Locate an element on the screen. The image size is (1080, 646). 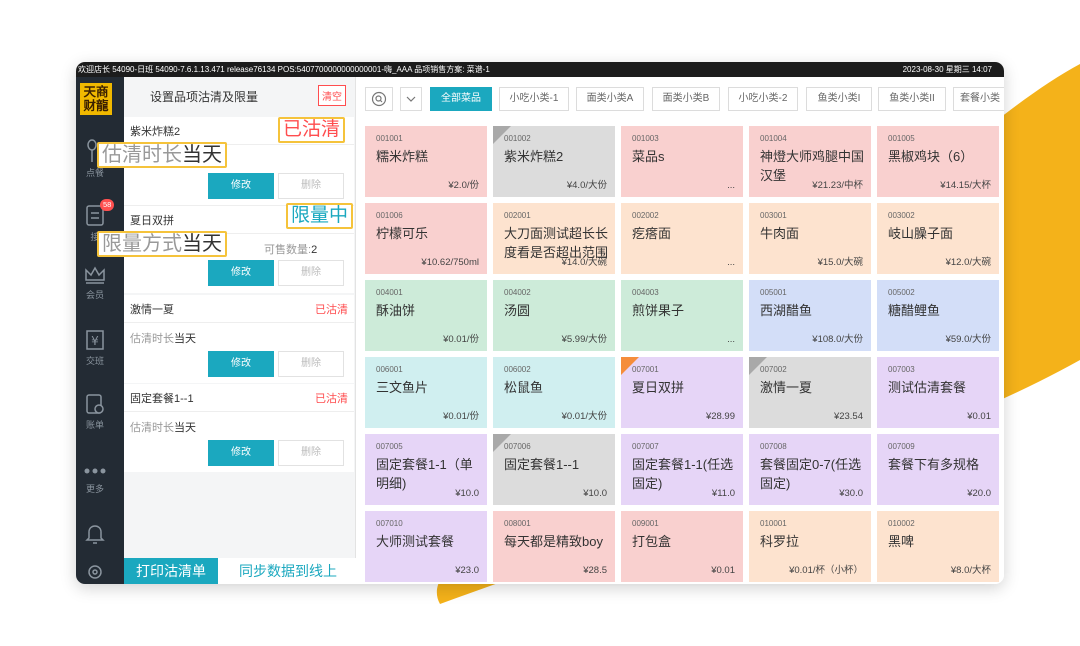
soldout-card: 激情一夏 已沽清 估清时长当天 修改 删除 is located at coordinates (239, 339).